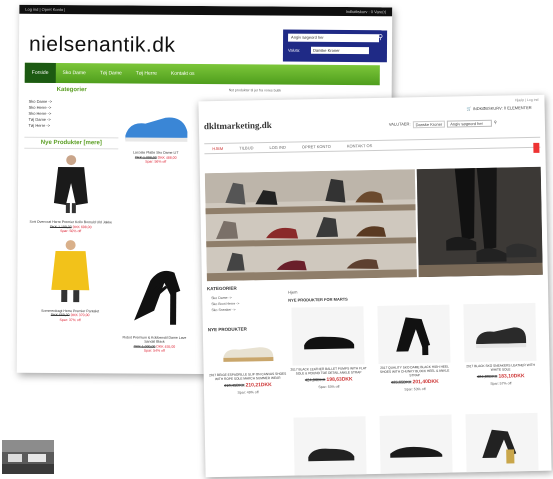 This screenshot has height=479, width=553. I want to click on yellow-jacket-image, so click(70, 270).